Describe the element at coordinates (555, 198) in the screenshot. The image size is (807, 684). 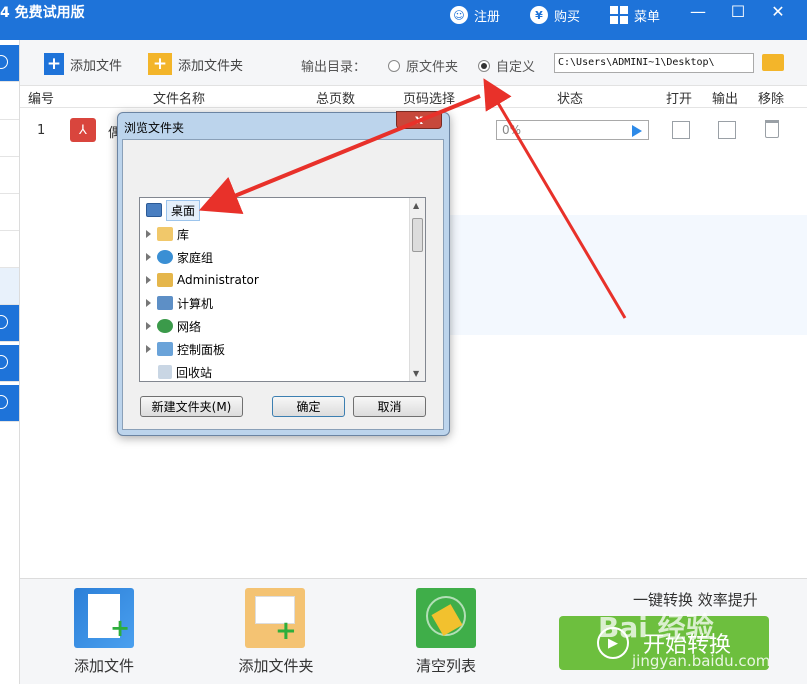
I see `arrow-to-custom` at that location.